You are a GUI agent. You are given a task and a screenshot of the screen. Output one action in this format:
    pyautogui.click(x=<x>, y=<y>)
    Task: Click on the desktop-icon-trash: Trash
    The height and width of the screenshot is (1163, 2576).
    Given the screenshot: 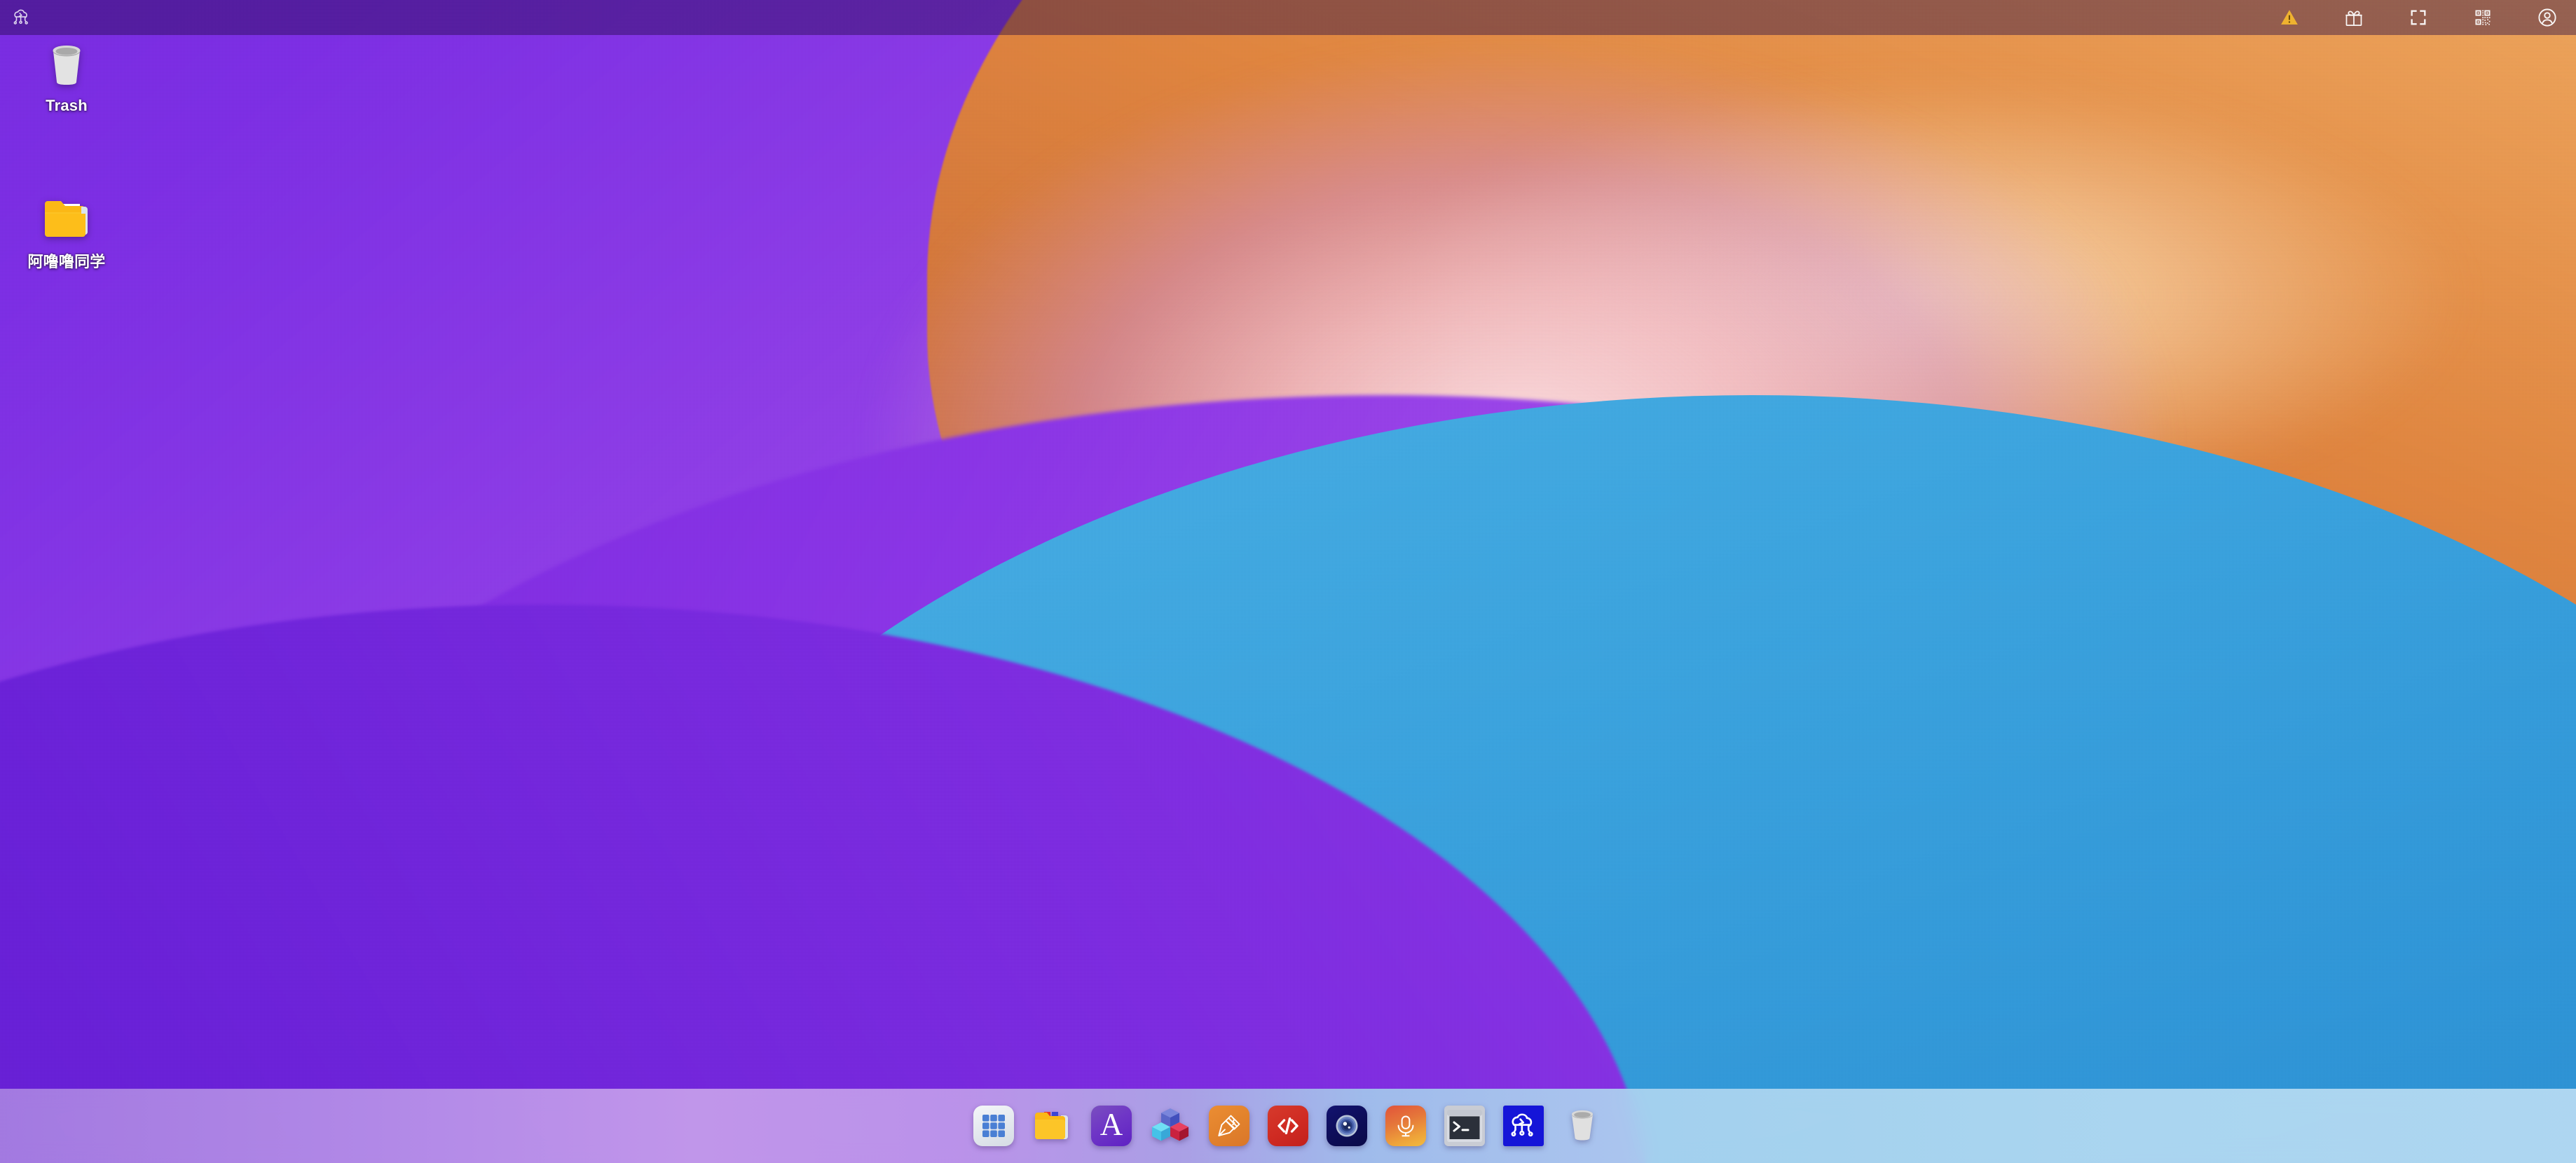 What is the action you would take?
    pyautogui.click(x=66, y=75)
    